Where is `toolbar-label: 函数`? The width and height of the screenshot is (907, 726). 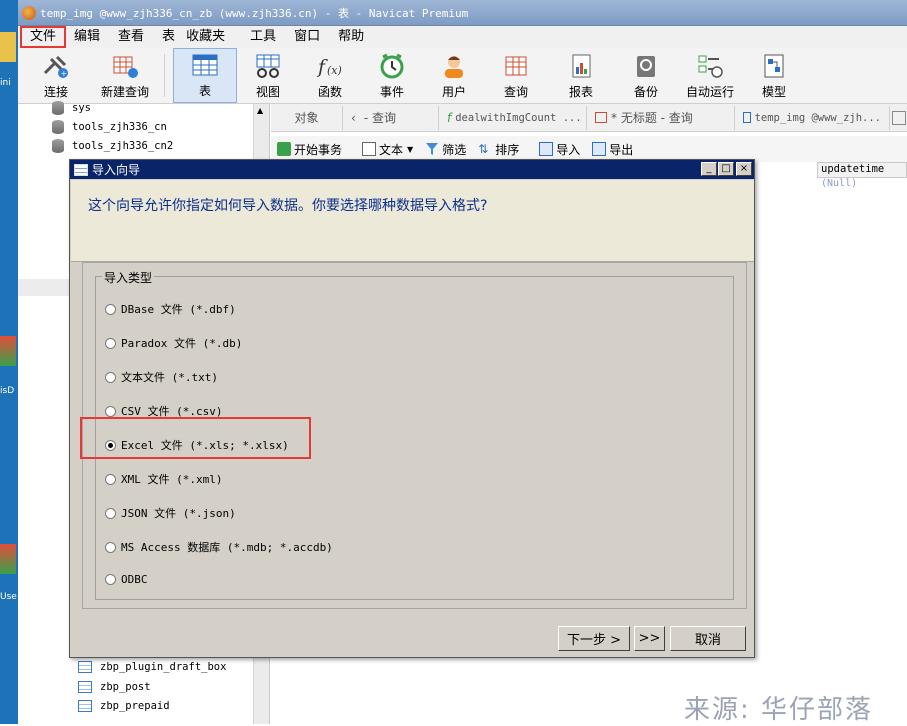
toolbar-label: 函数 is located at coordinates (329, 92).